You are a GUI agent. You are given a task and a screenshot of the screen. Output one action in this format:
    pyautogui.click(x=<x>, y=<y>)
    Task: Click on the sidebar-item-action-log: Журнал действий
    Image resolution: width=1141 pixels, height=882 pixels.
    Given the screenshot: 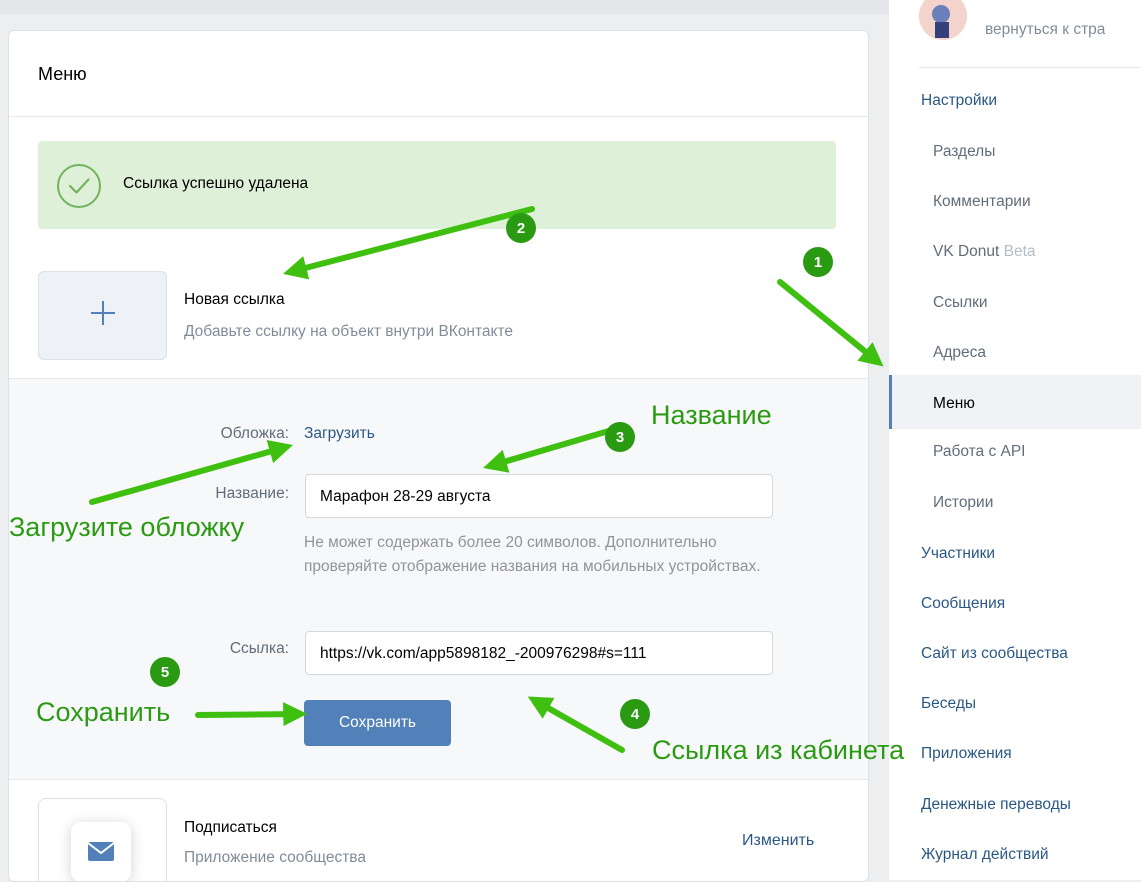 What is the action you would take?
    pyautogui.click(x=985, y=855)
    